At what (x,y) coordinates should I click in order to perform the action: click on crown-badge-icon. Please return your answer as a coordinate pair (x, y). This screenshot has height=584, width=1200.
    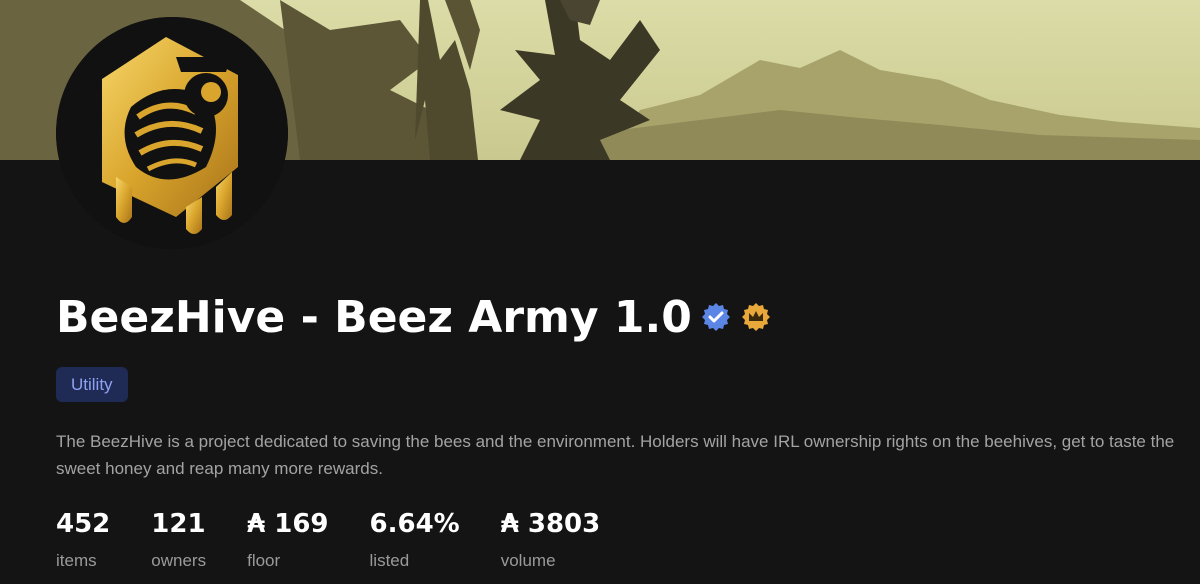
    Looking at the image, I should click on (756, 317).